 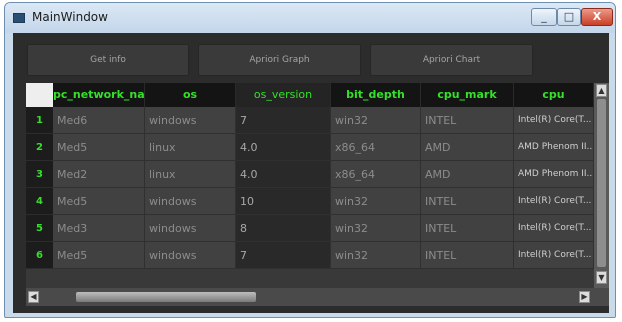 What do you see at coordinates (279, 60) in the screenshot?
I see `apriori-graph-button: Apriori Graph` at bounding box center [279, 60].